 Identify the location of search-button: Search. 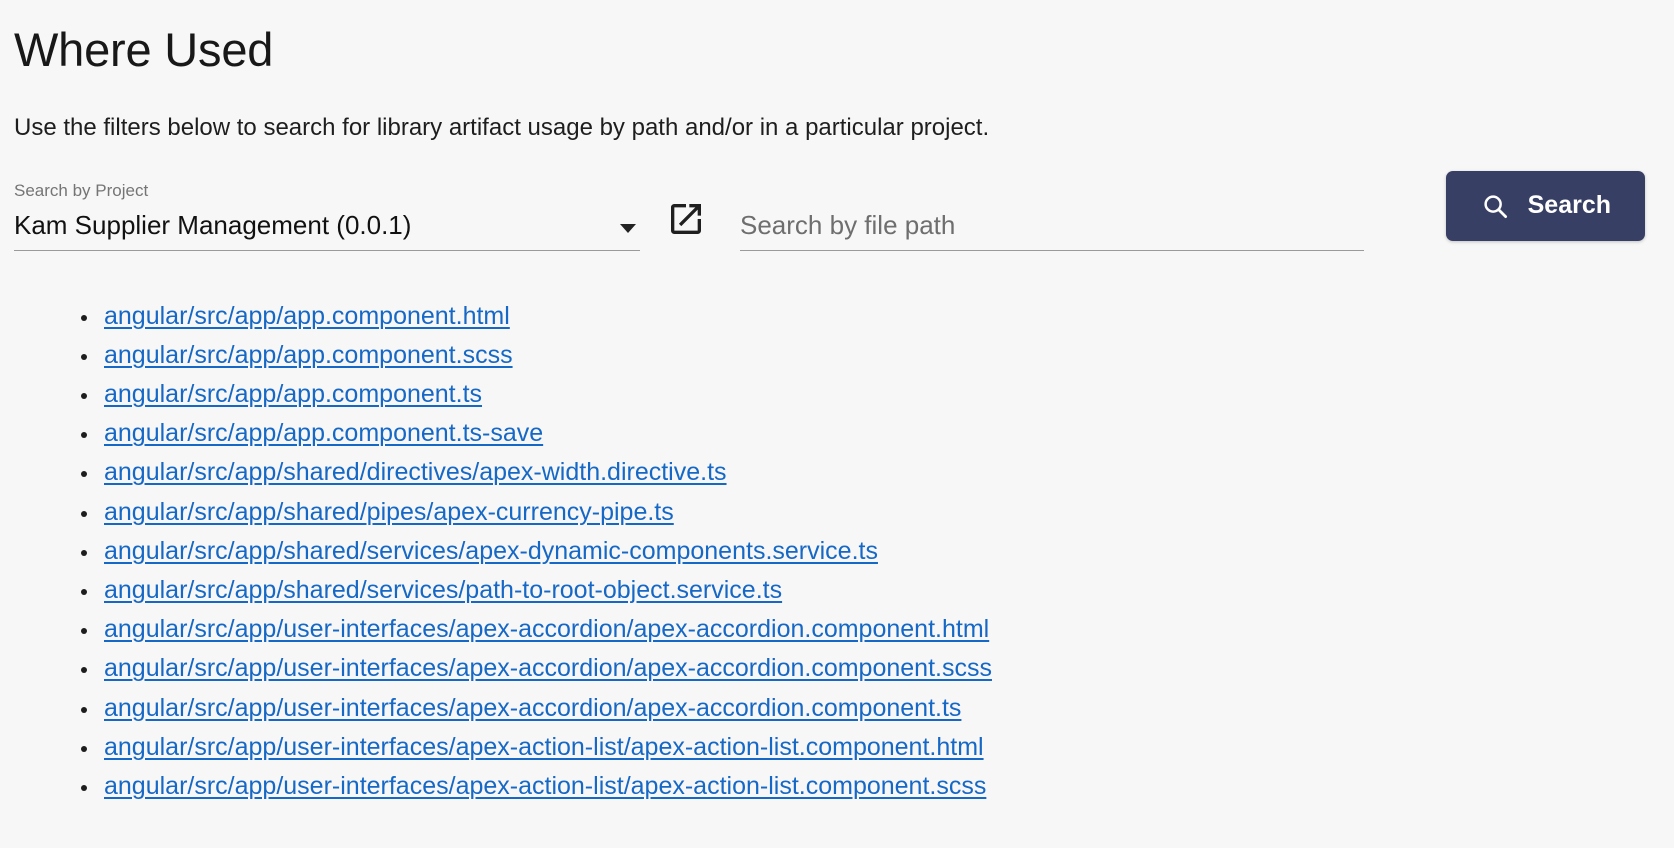
(1545, 205).